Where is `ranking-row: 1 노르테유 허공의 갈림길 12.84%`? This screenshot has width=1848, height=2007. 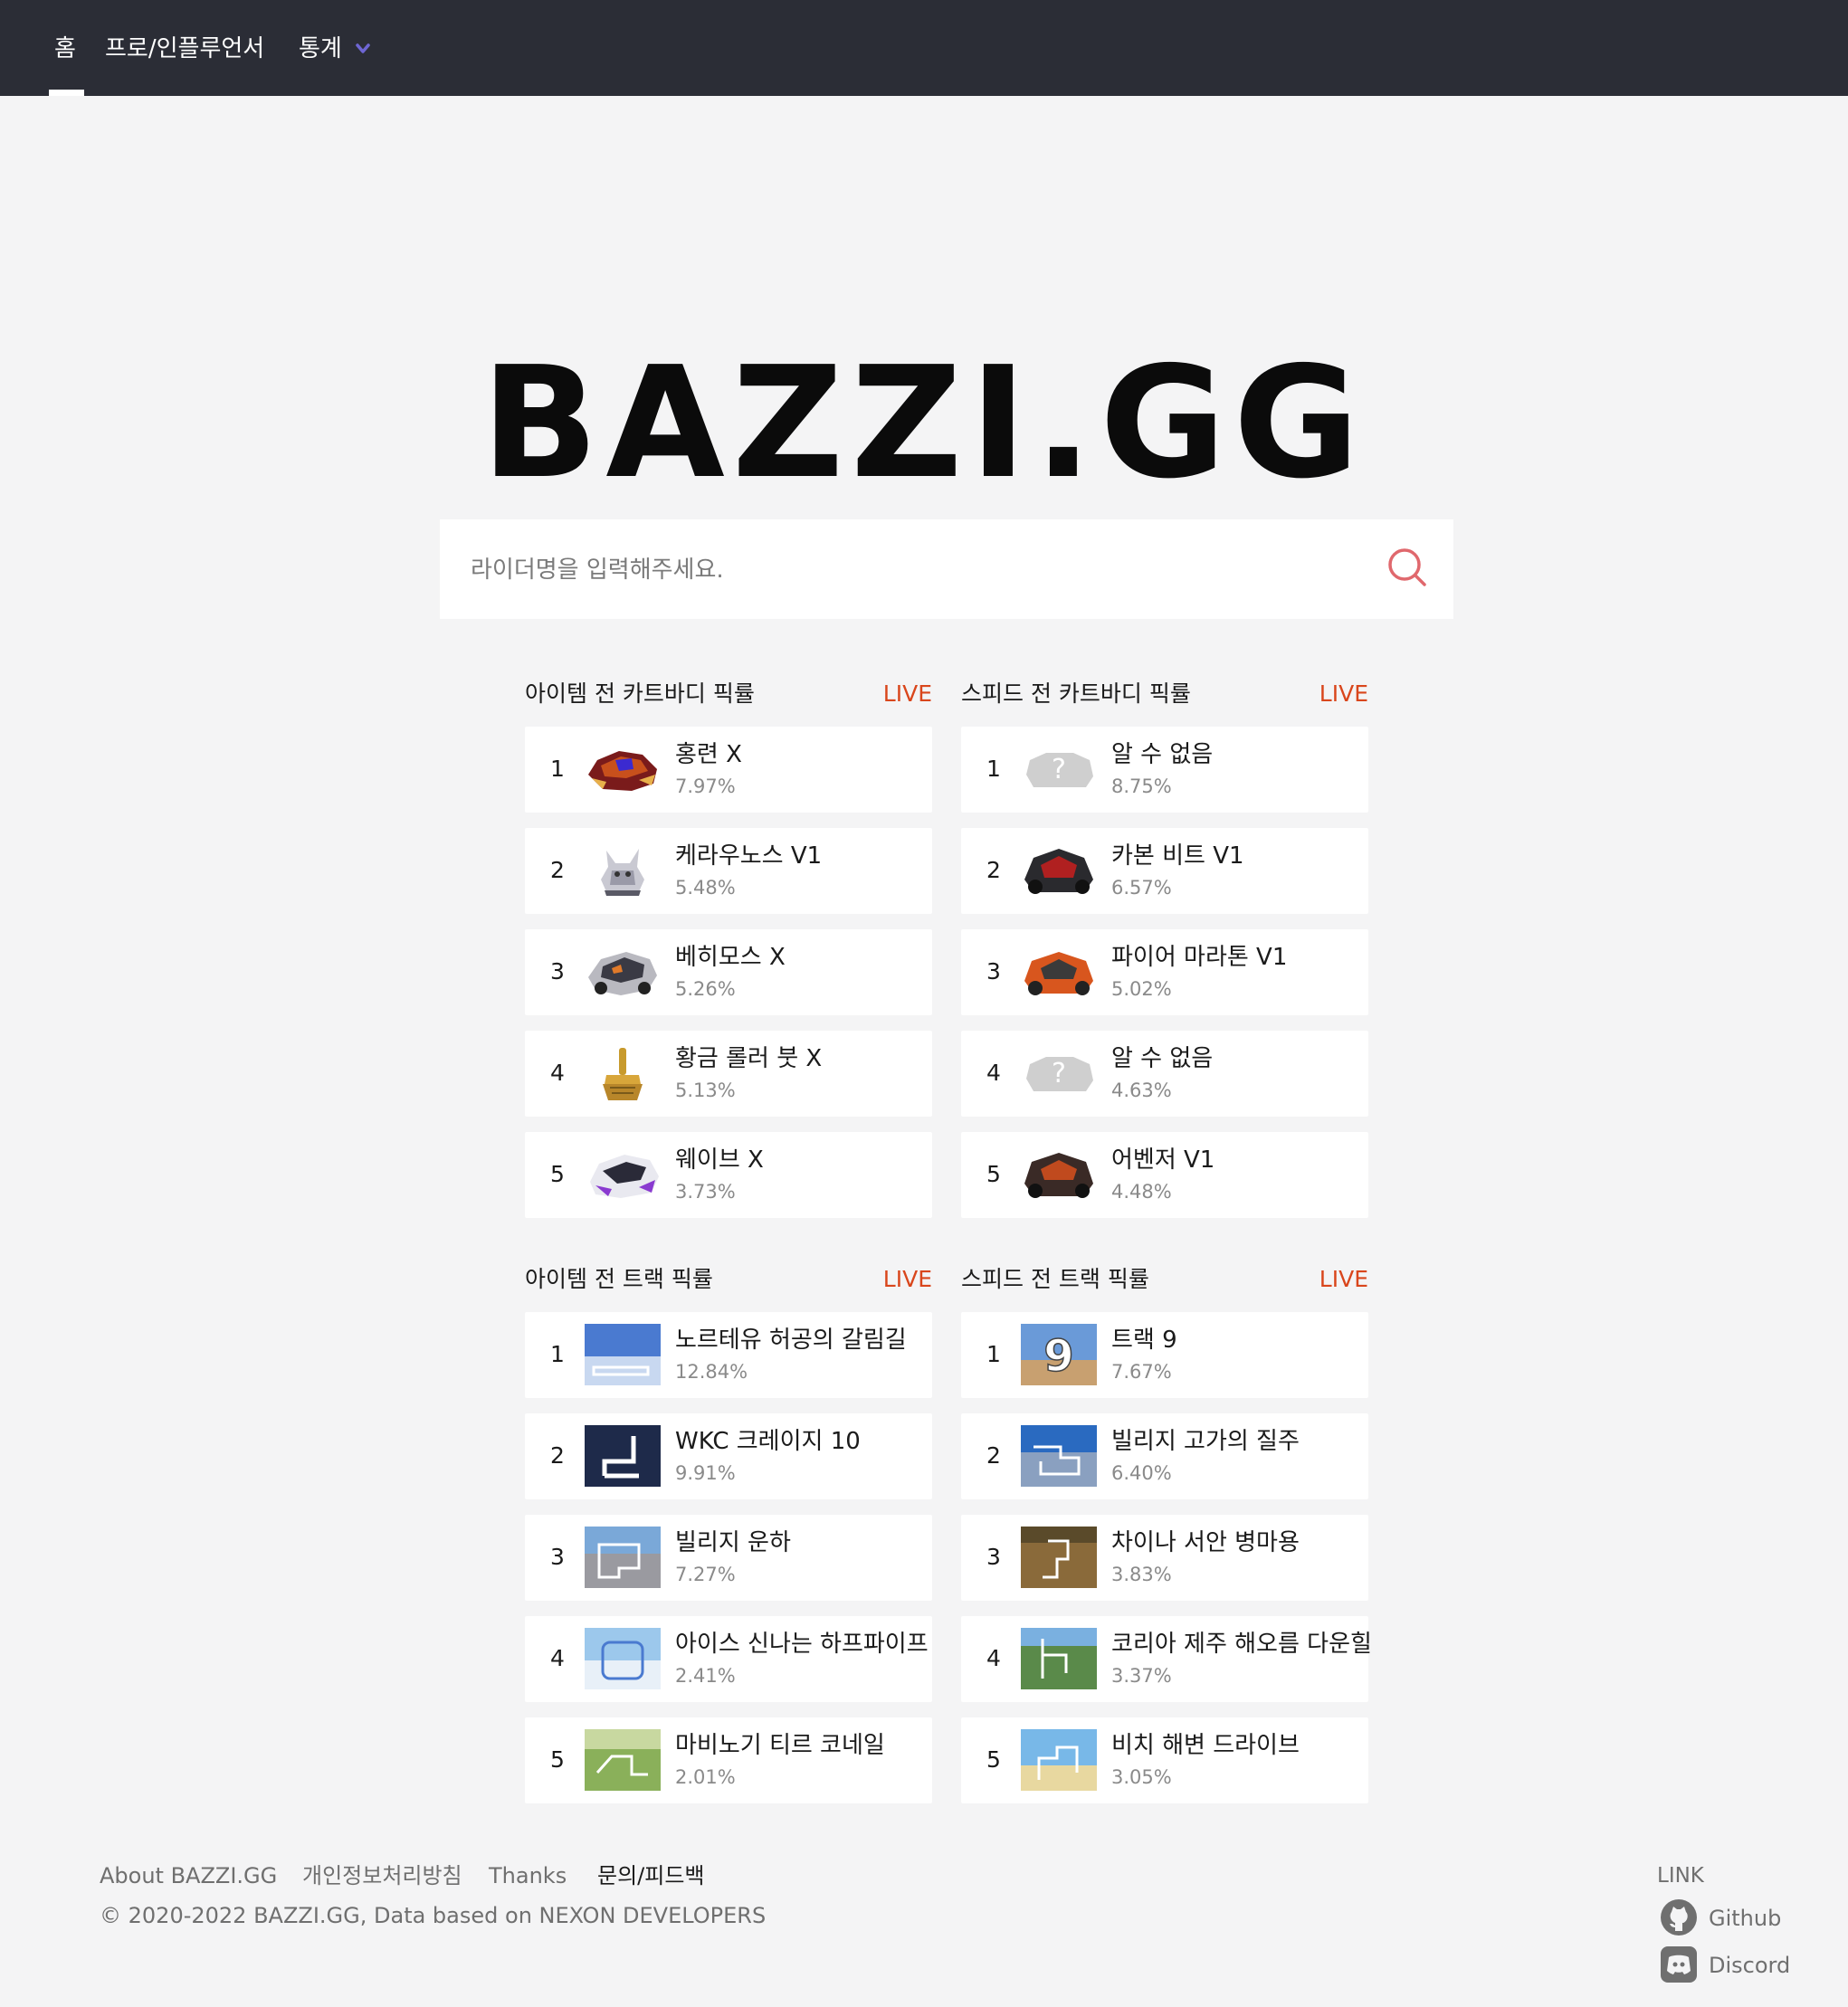 ranking-row: 1 노르테유 허공의 갈림길 12.84% is located at coordinates (728, 1355).